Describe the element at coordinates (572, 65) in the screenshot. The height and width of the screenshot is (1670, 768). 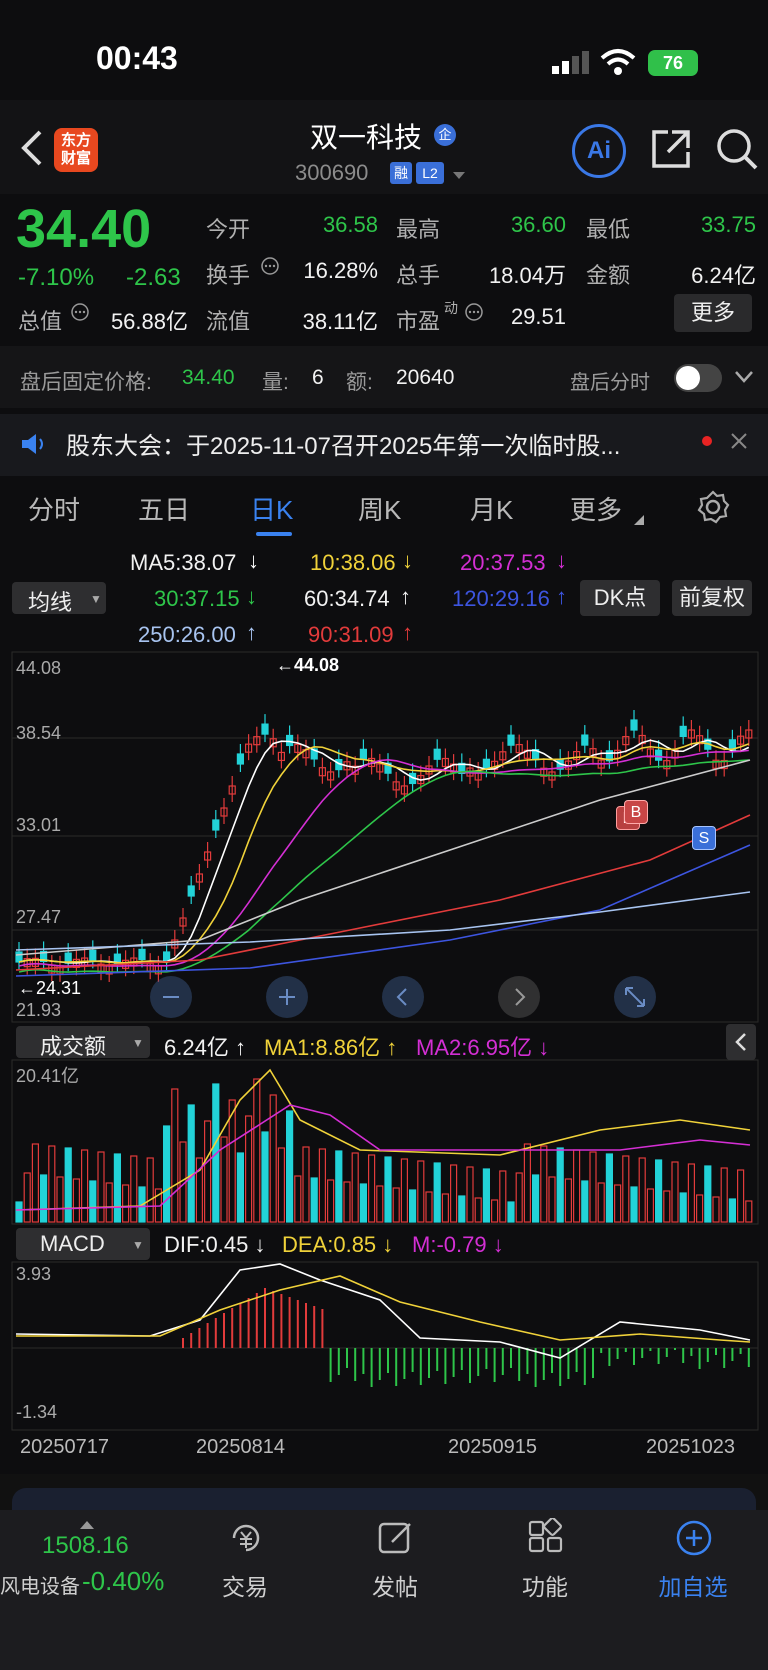
I see `signal-icon` at that location.